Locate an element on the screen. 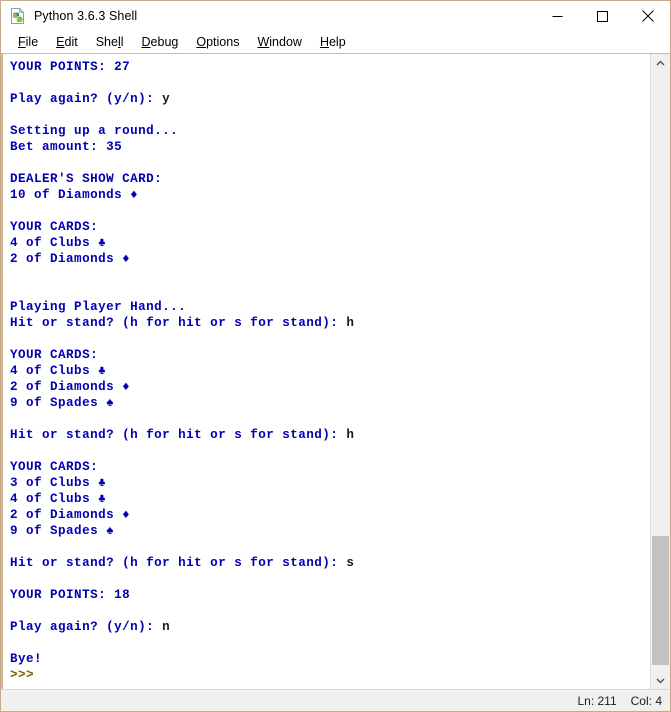 This screenshot has height=712, width=671. shell-line: YOUR POINTS: 18 is located at coordinates (330, 595).